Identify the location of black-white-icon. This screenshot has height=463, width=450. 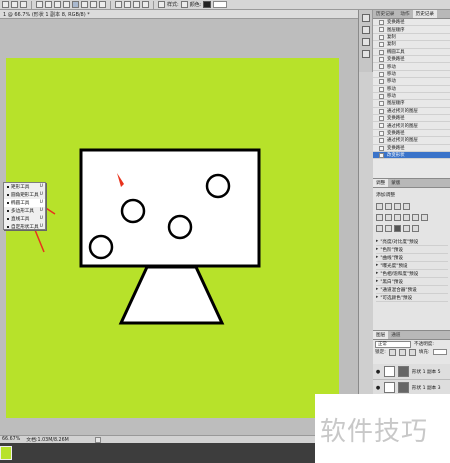
(406, 217).